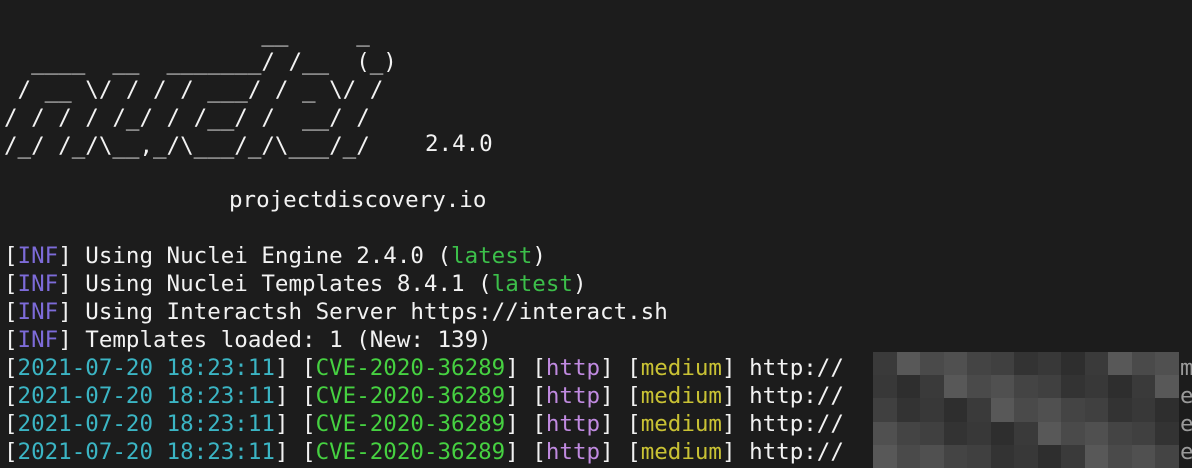 The height and width of the screenshot is (468, 1192). What do you see at coordinates (288, 340) in the screenshot?
I see `info-text: Templates loaded: 1 (New: 139)` at bounding box center [288, 340].